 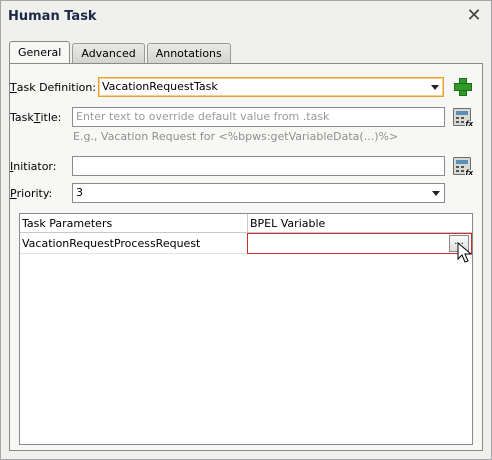 I want to click on priority-label: Priority:, so click(x=31, y=193).